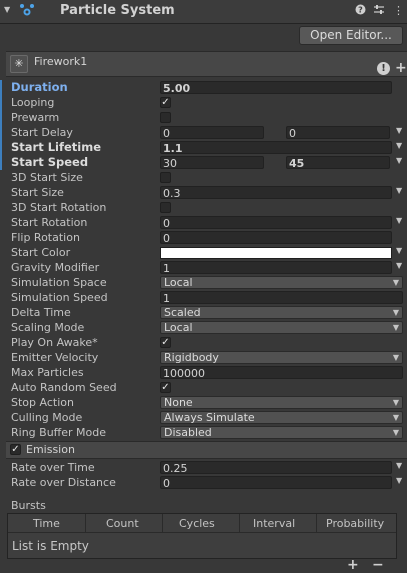  What do you see at coordinates (276, 222) in the screenshot?
I see `start-rotation-field: 0` at bounding box center [276, 222].